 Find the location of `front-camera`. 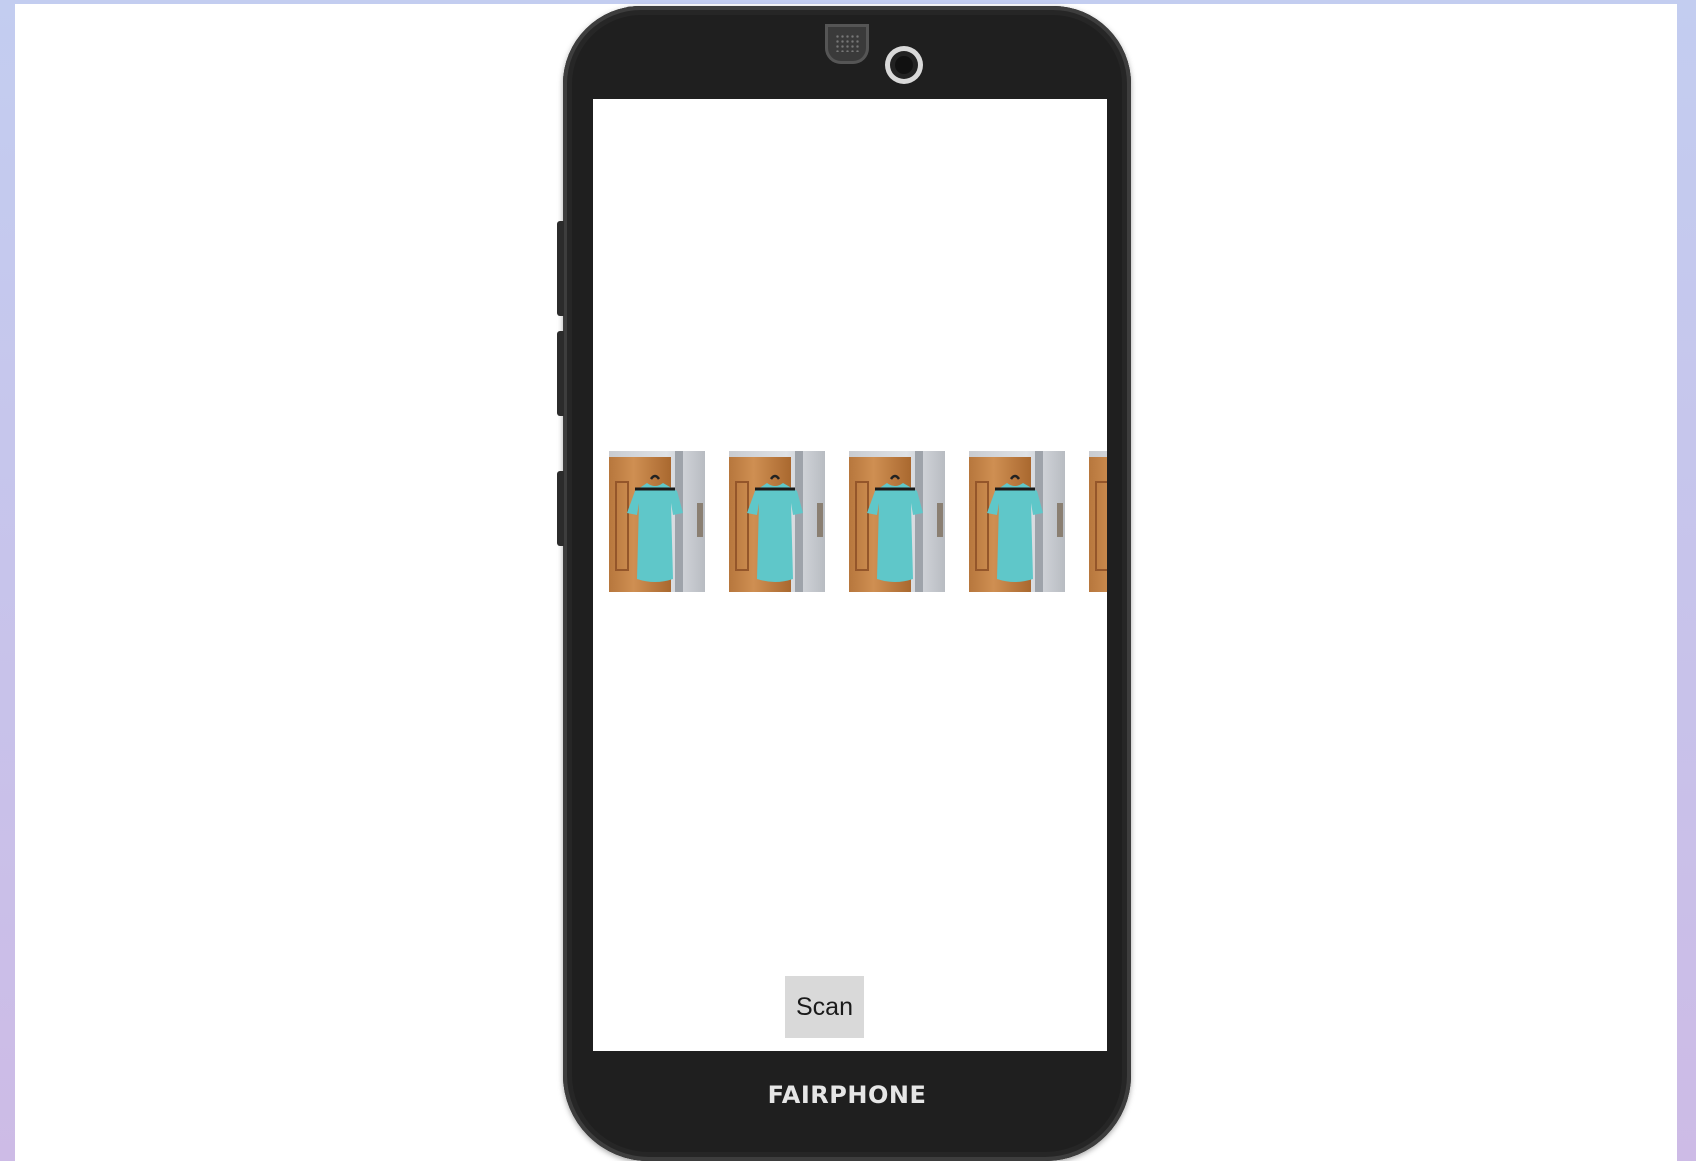

front-camera is located at coordinates (904, 65).